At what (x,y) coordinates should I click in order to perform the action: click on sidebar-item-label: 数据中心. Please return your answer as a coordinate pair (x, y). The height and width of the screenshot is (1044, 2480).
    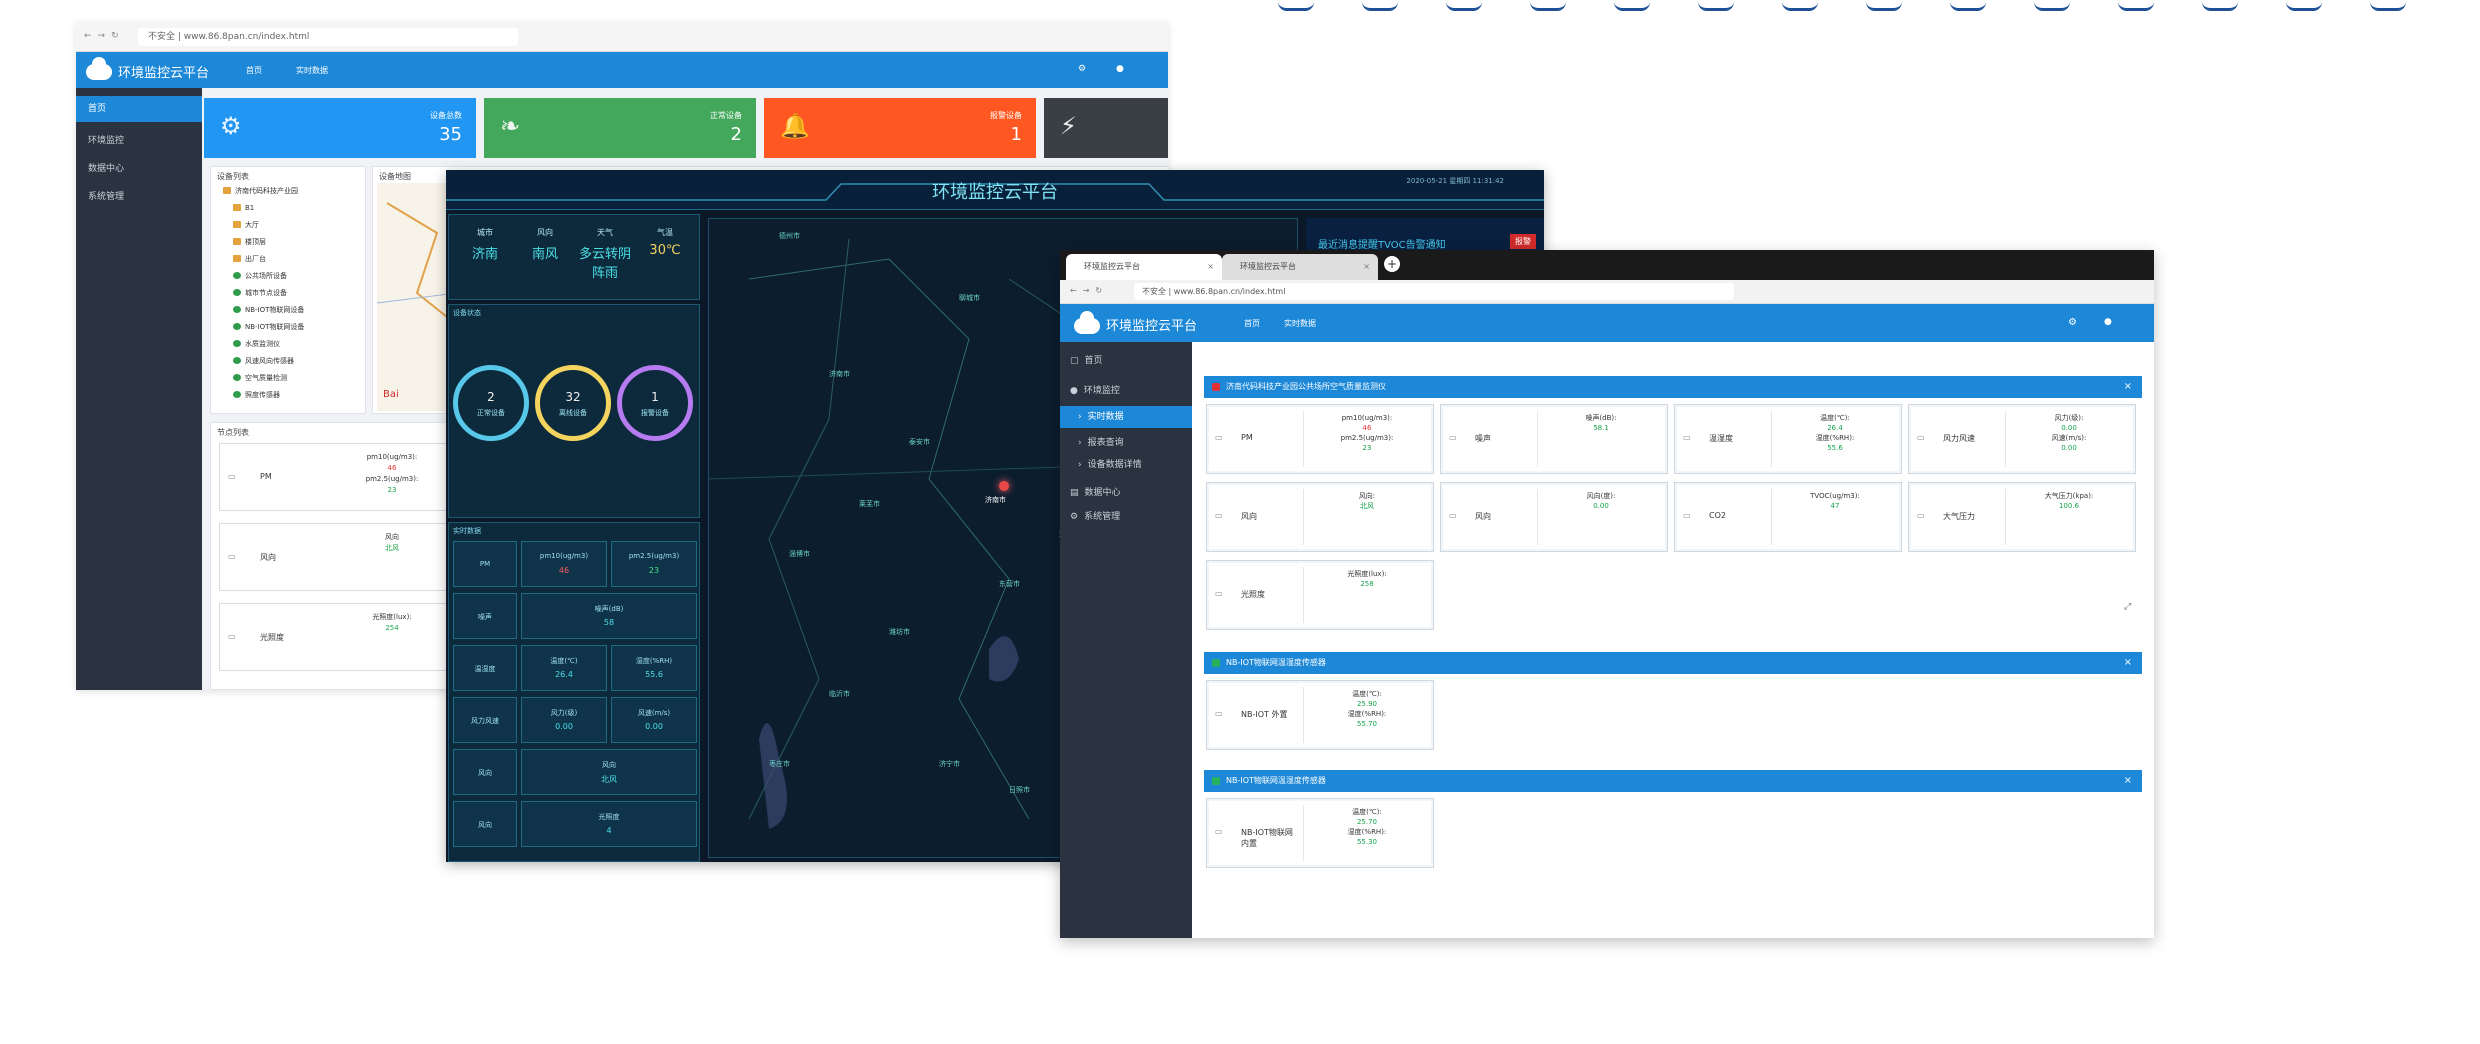
    Looking at the image, I should click on (1102, 493).